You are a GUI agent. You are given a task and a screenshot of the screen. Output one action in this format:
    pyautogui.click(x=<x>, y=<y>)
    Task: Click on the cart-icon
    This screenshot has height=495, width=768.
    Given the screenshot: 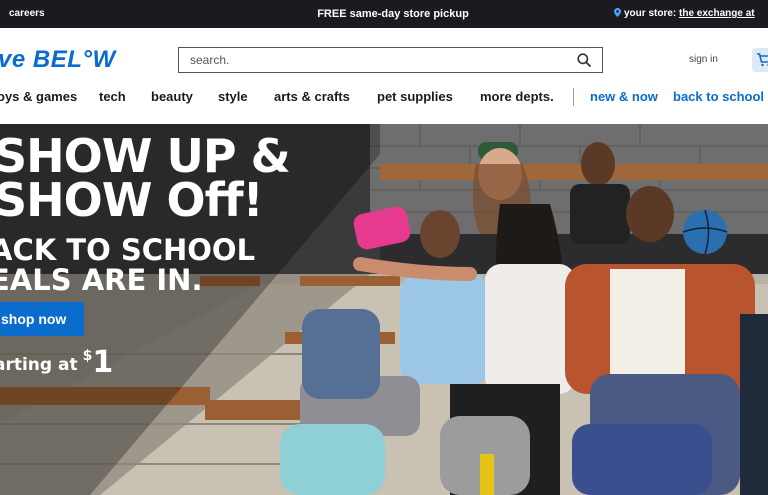 What is the action you would take?
    pyautogui.click(x=762, y=60)
    